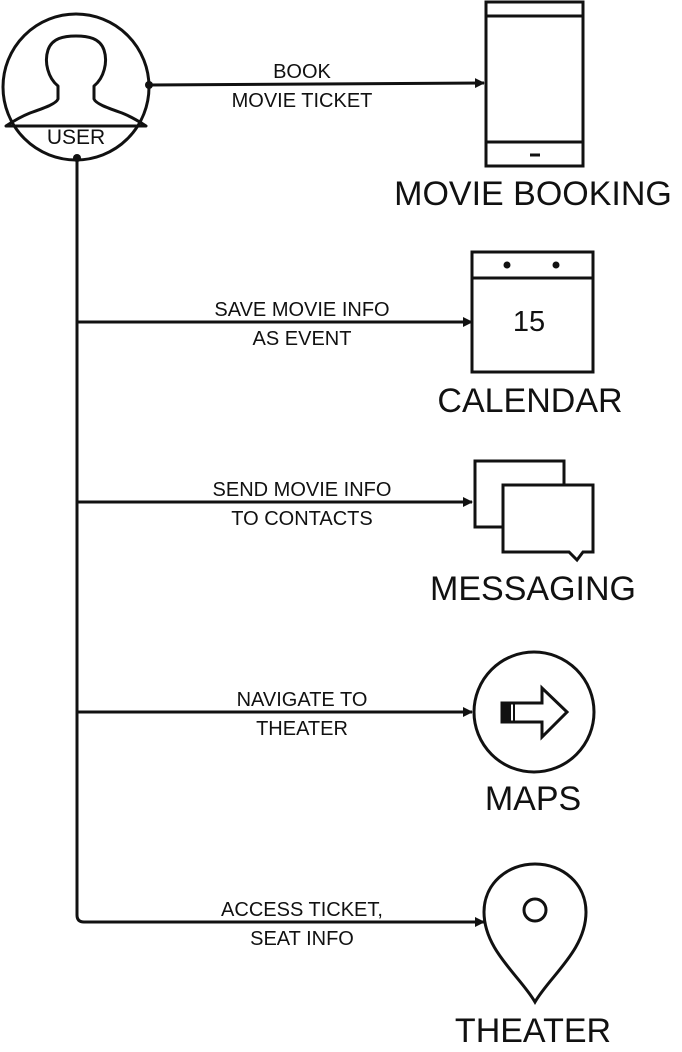 This screenshot has width=682, height=1052. I want to click on edge-label-theater-line-1: ACCESS TICKET,, so click(302, 910).